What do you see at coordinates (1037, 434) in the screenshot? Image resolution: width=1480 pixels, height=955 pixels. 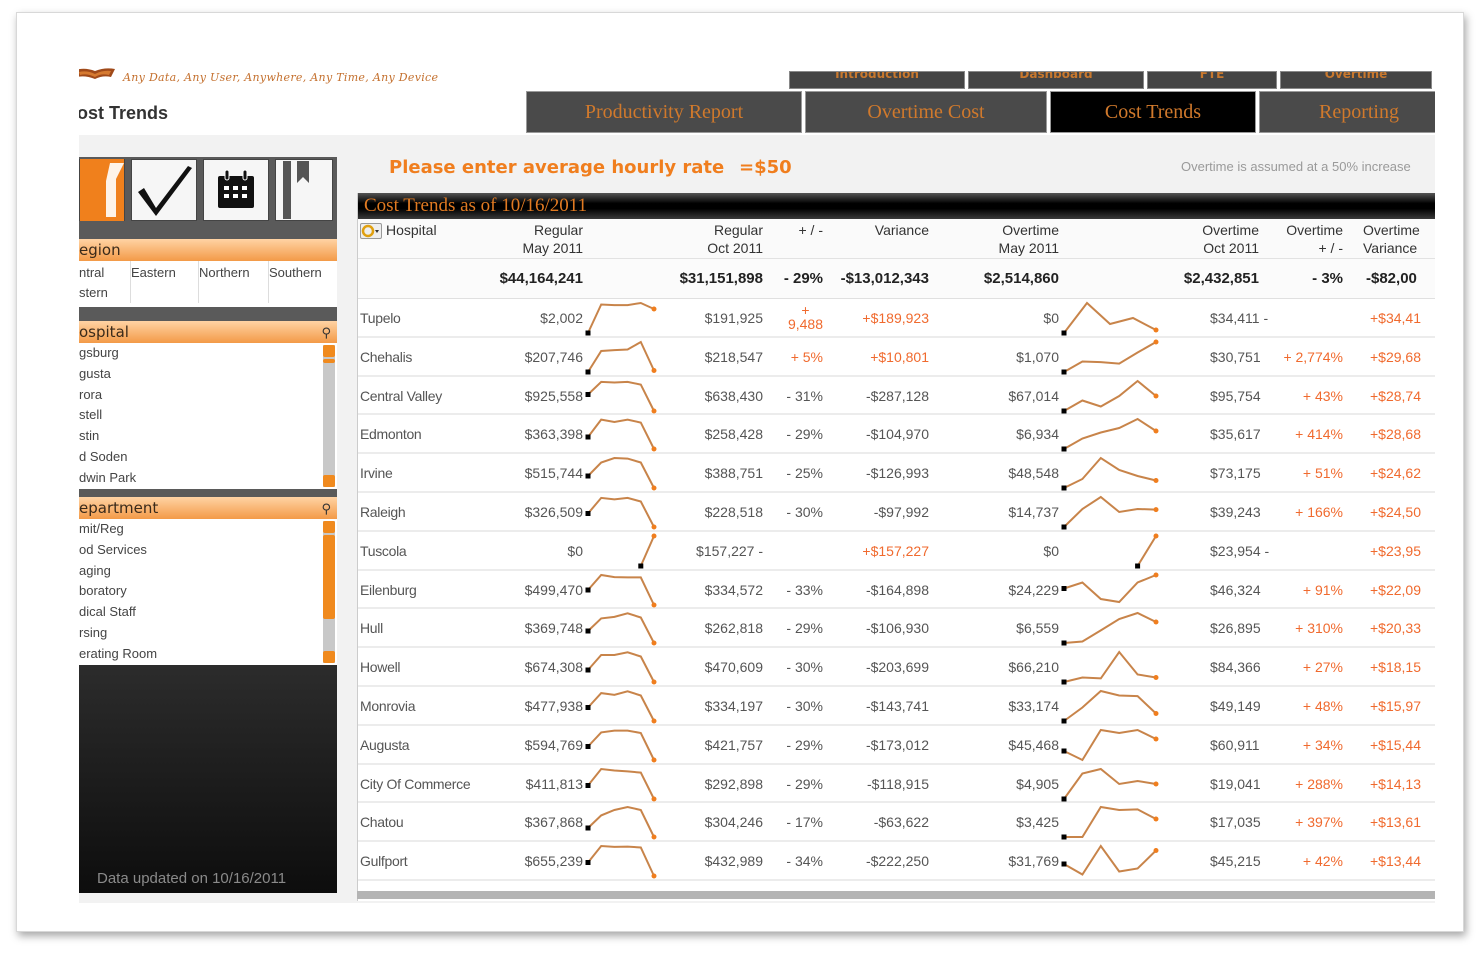 I see `overtime-may-cell: $6,934` at bounding box center [1037, 434].